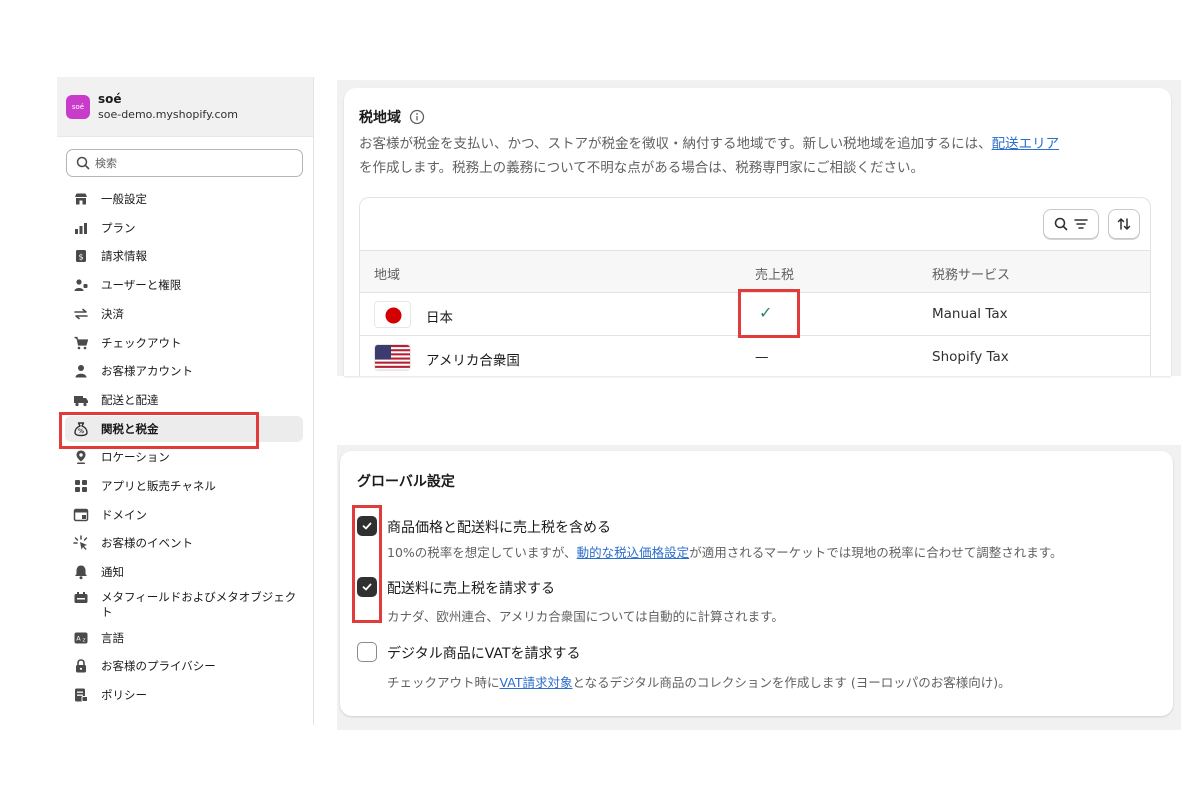  I want to click on column-header-region: 地域, so click(387, 275).